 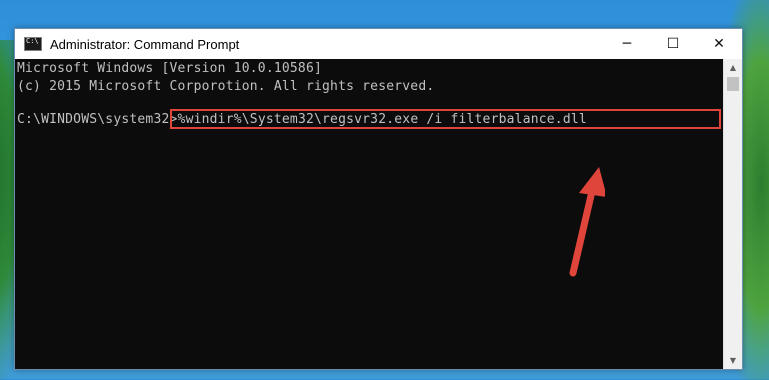 I want to click on scrollbar-thumb, so click(x=733, y=84).